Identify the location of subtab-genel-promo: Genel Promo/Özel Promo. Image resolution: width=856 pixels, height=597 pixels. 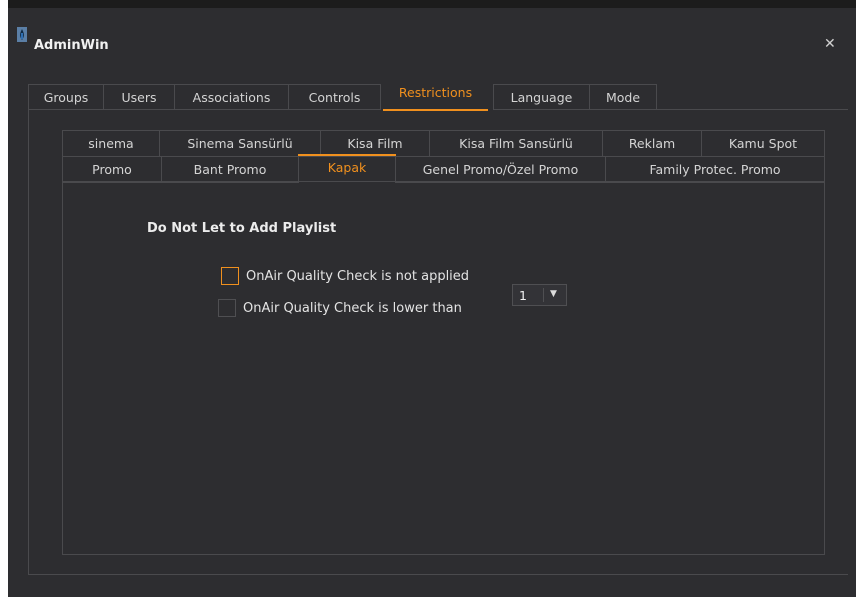
(500, 169).